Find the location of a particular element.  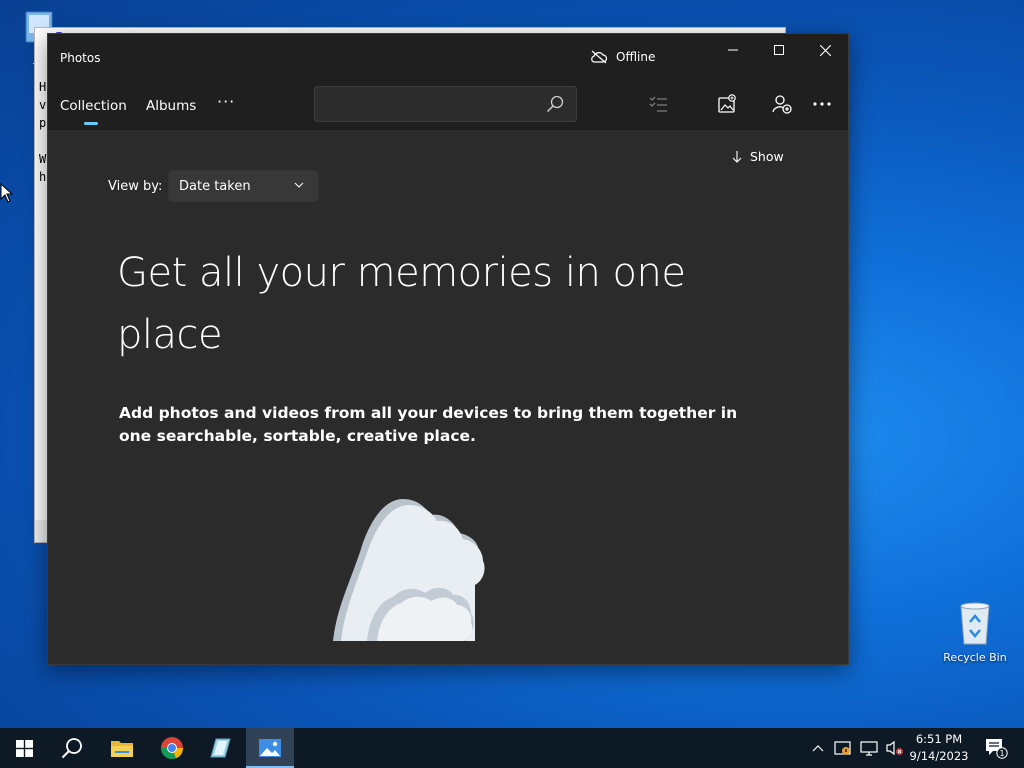

chevron-down-icon is located at coordinates (299, 185).